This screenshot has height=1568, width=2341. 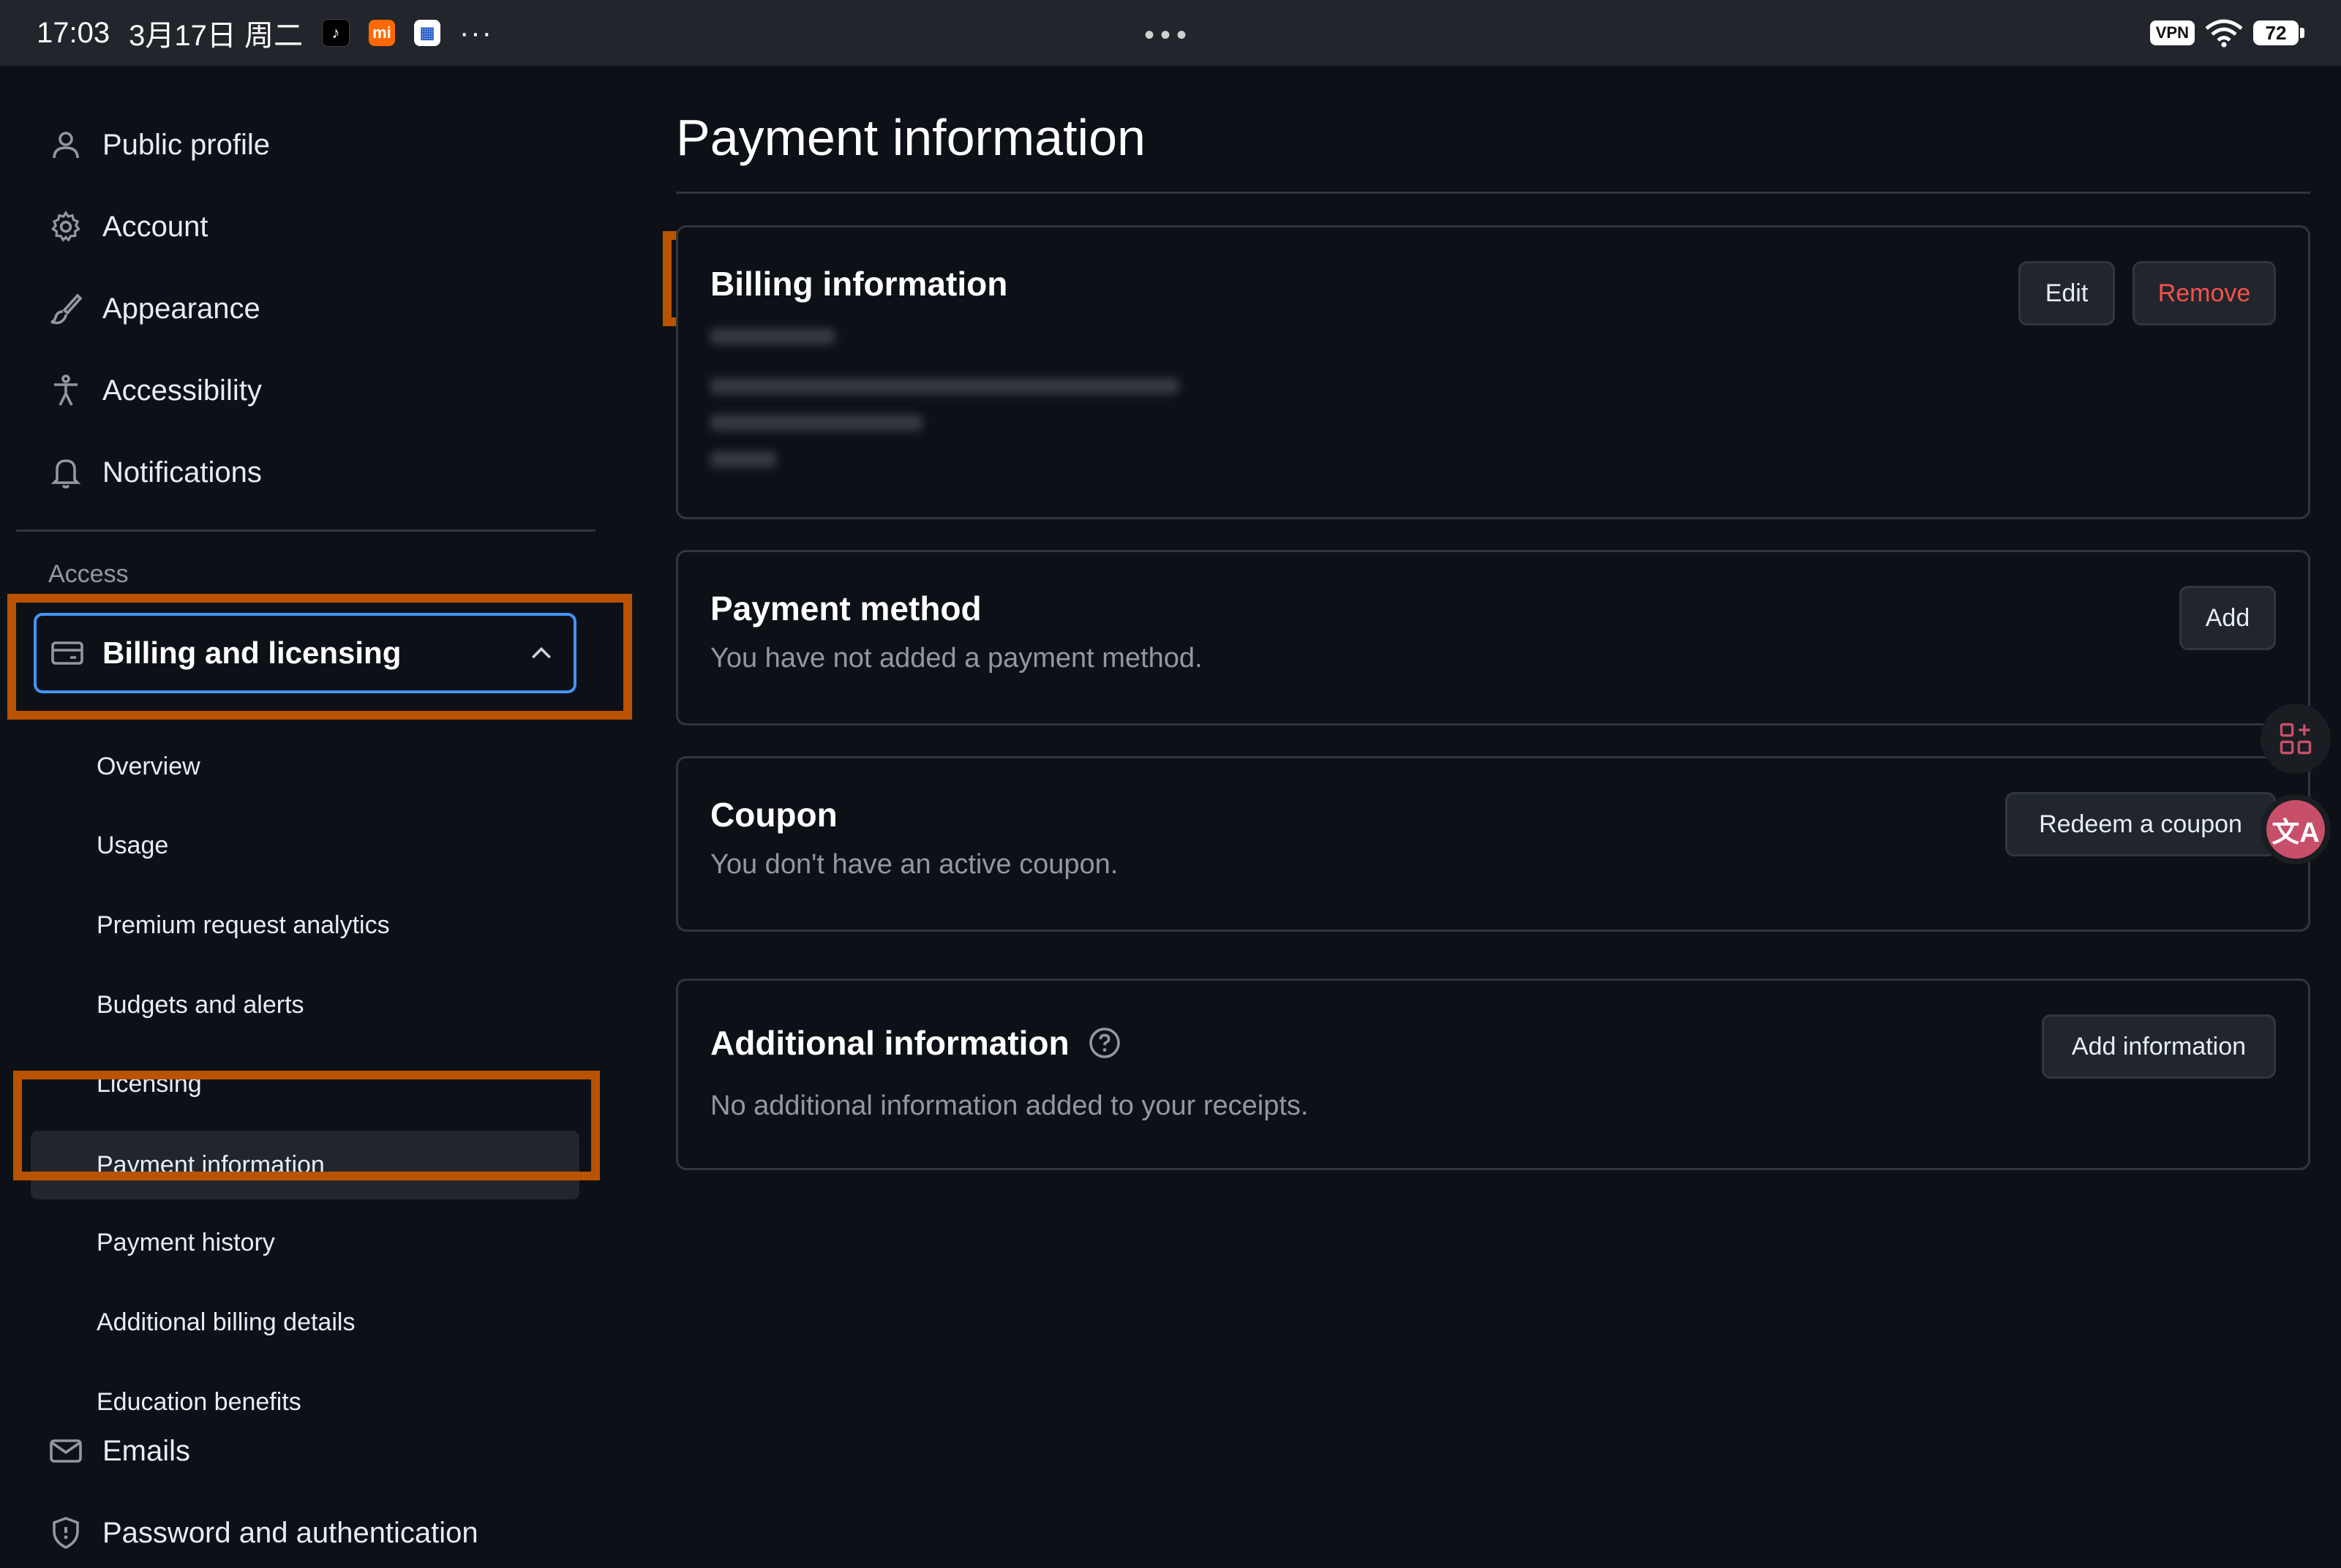 What do you see at coordinates (956, 658) in the screenshot?
I see `payment-method-description: You have not added a payment method.` at bounding box center [956, 658].